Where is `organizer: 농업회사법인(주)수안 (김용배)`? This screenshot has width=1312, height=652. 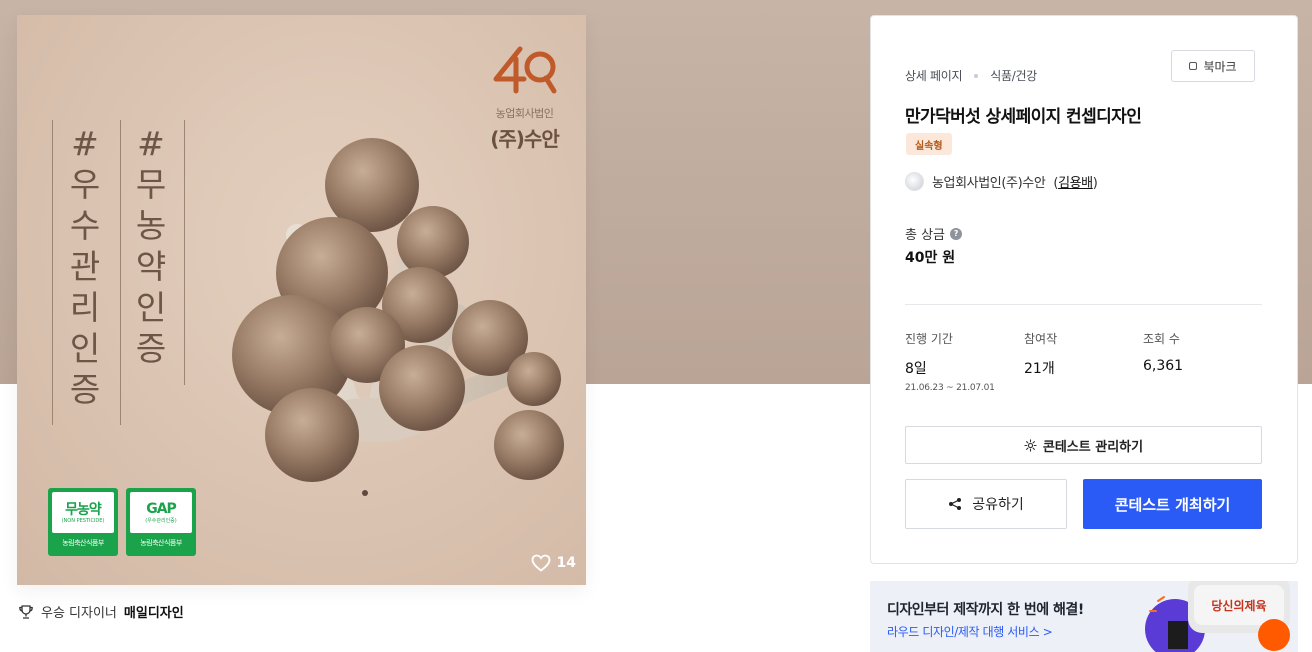 organizer: 농업회사법인(주)수안 (김용배) is located at coordinates (1001, 181).